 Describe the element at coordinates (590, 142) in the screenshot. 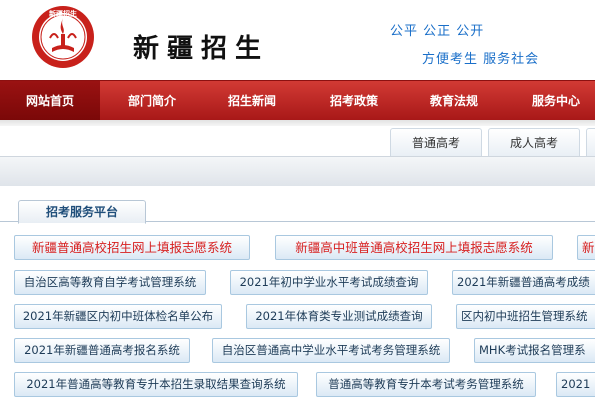

I see `tab-more` at that location.